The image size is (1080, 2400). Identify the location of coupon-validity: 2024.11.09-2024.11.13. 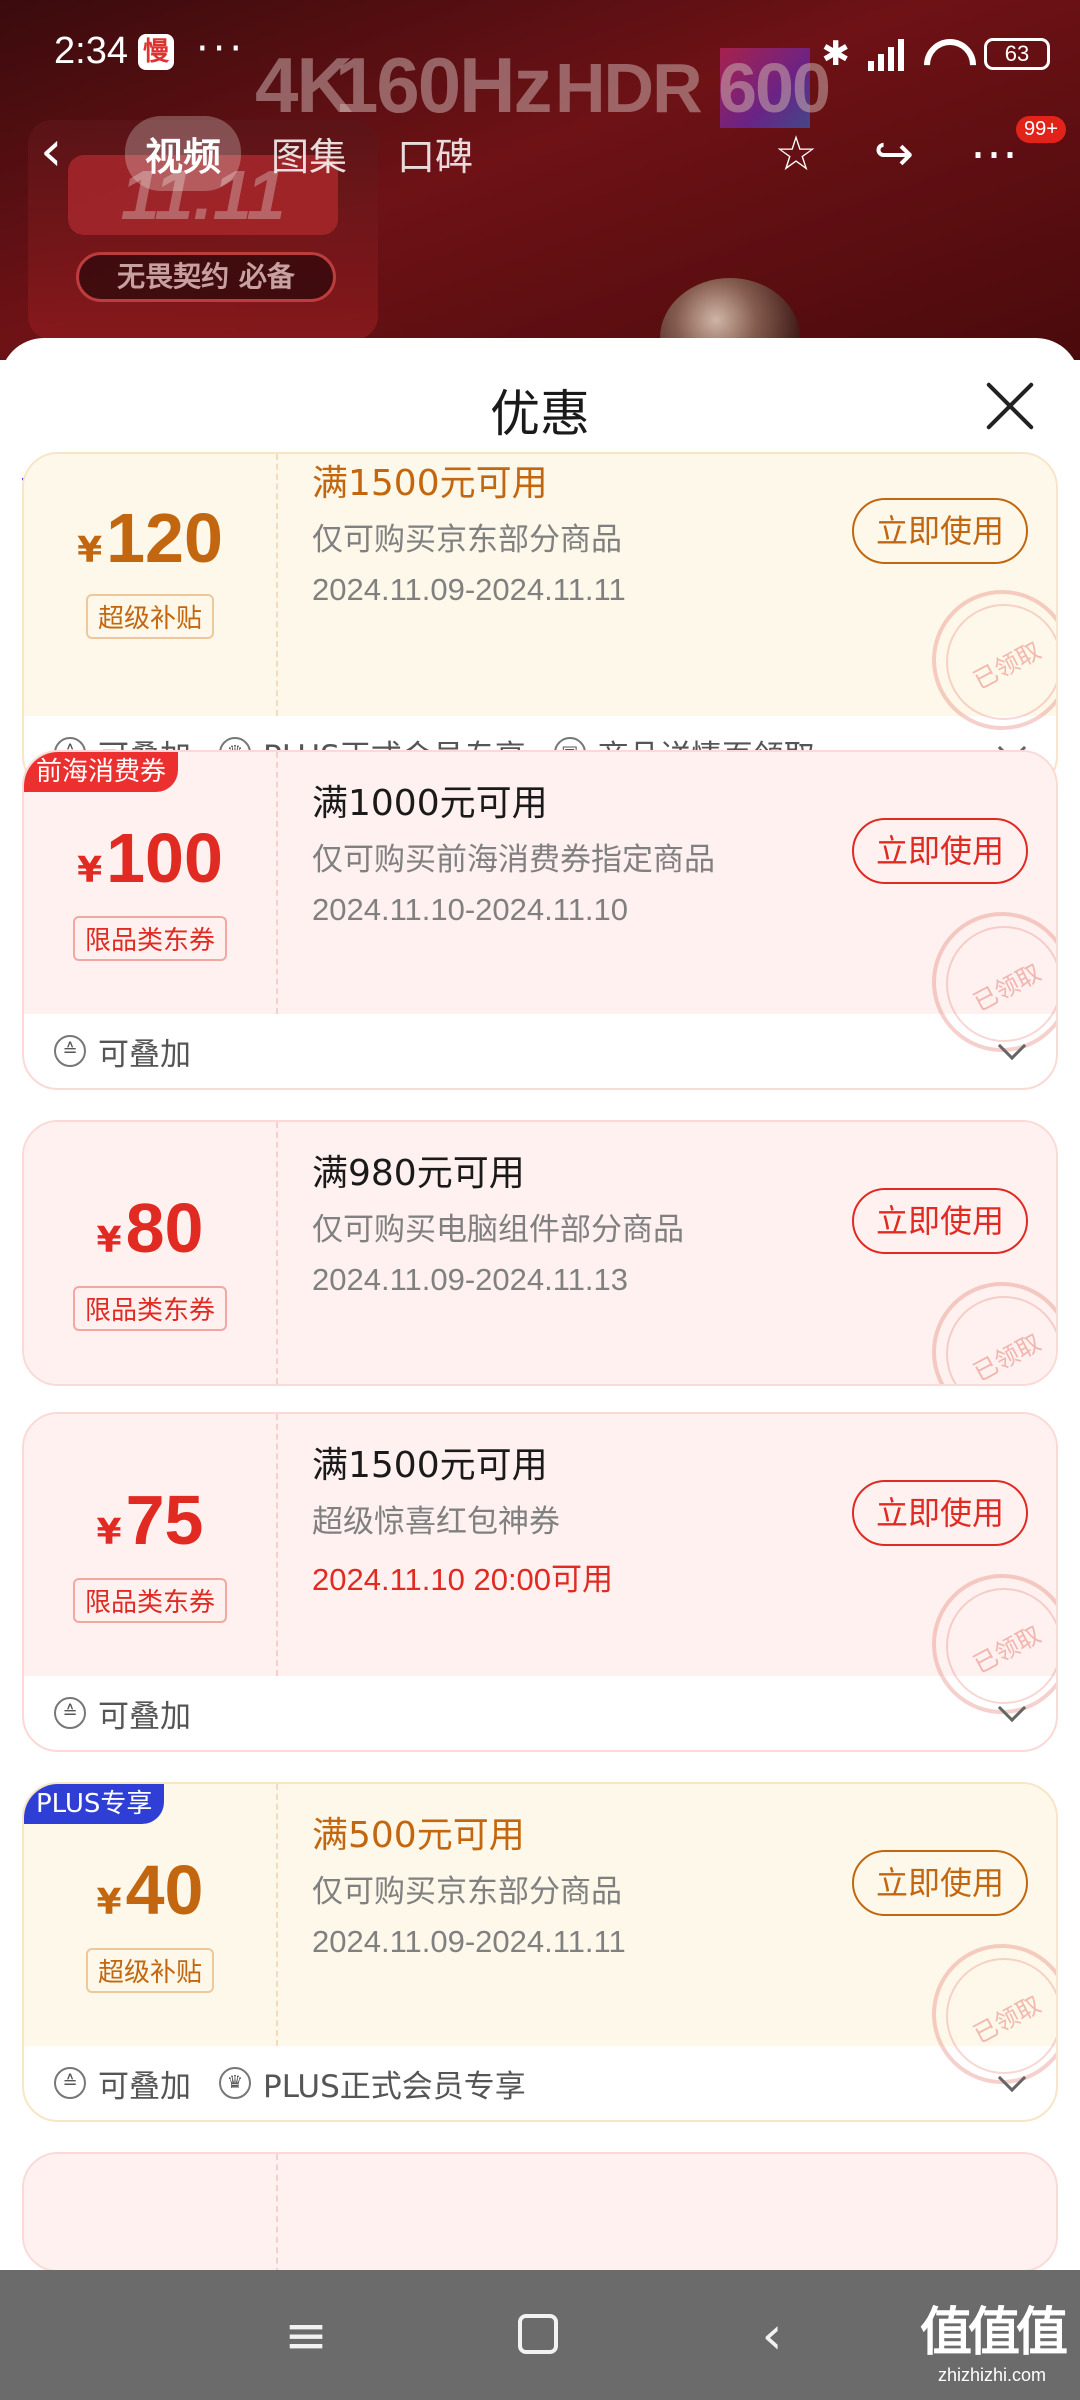
(470, 1279).